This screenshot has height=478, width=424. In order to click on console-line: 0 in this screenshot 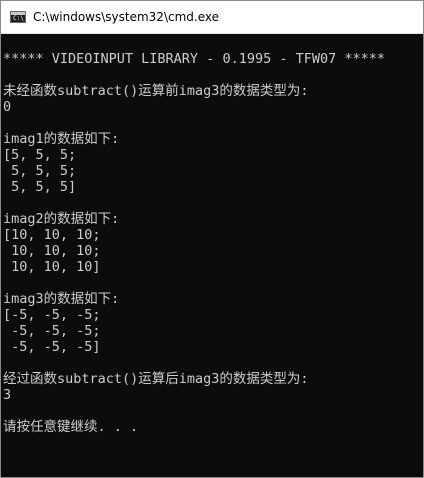, I will do `click(7, 107)`.